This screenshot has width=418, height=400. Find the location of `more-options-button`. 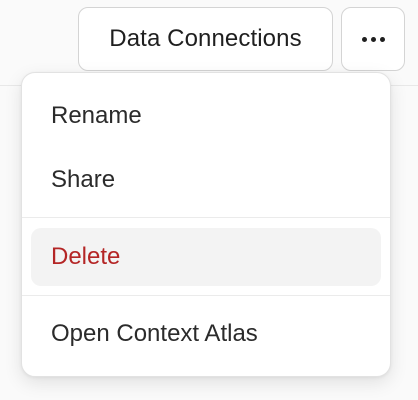

more-options-button is located at coordinates (373, 39).